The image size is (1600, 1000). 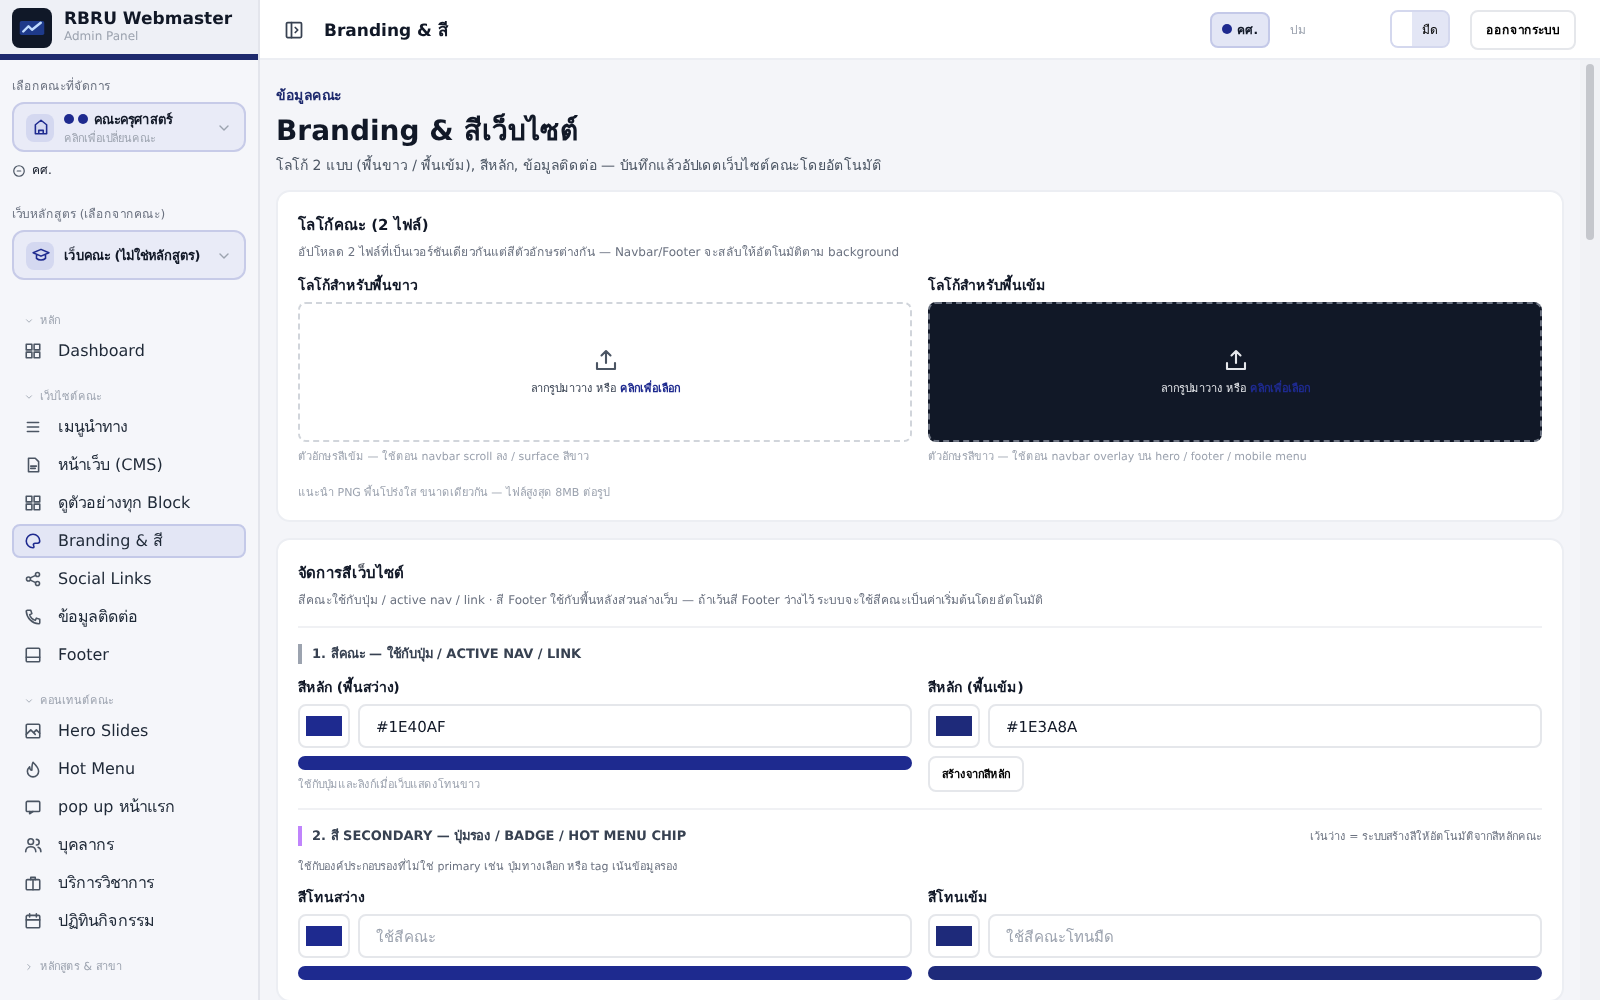 I want to click on sidebar-item: pop up หน้าแรก, so click(x=129, y=807).